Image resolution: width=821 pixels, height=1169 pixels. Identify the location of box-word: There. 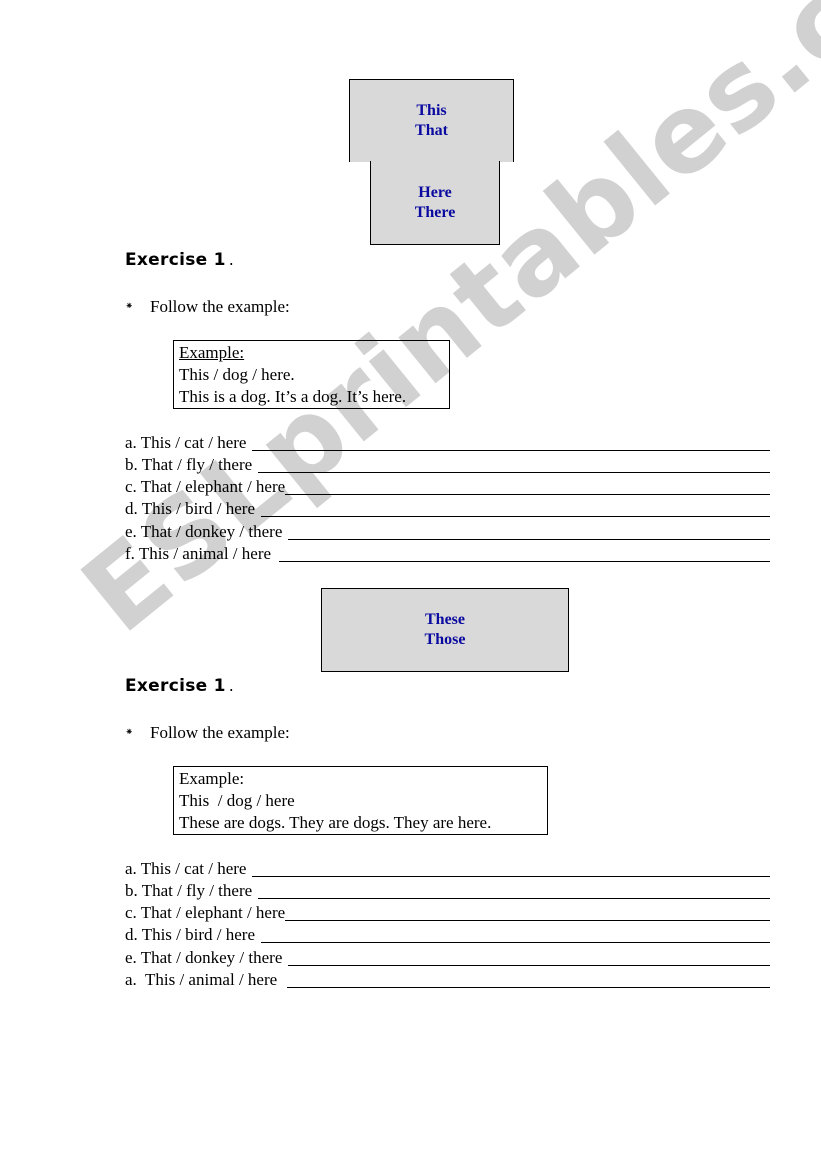
(435, 212).